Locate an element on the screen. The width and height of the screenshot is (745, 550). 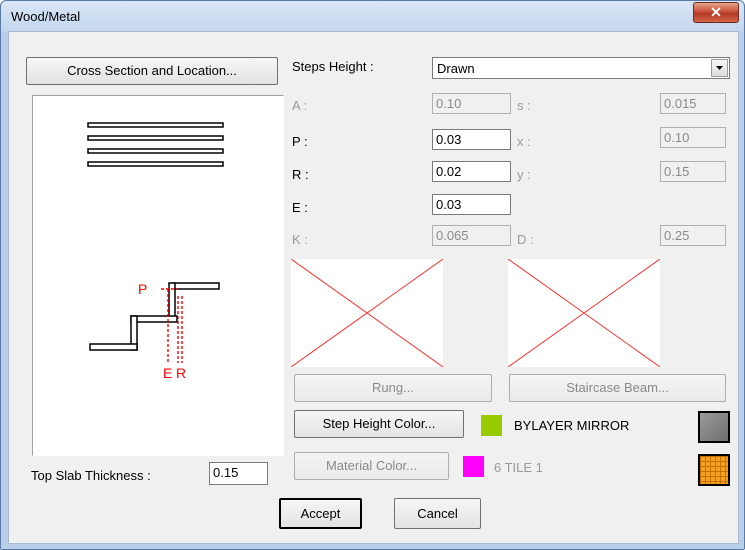
chevron-down-icon is located at coordinates (719, 68).